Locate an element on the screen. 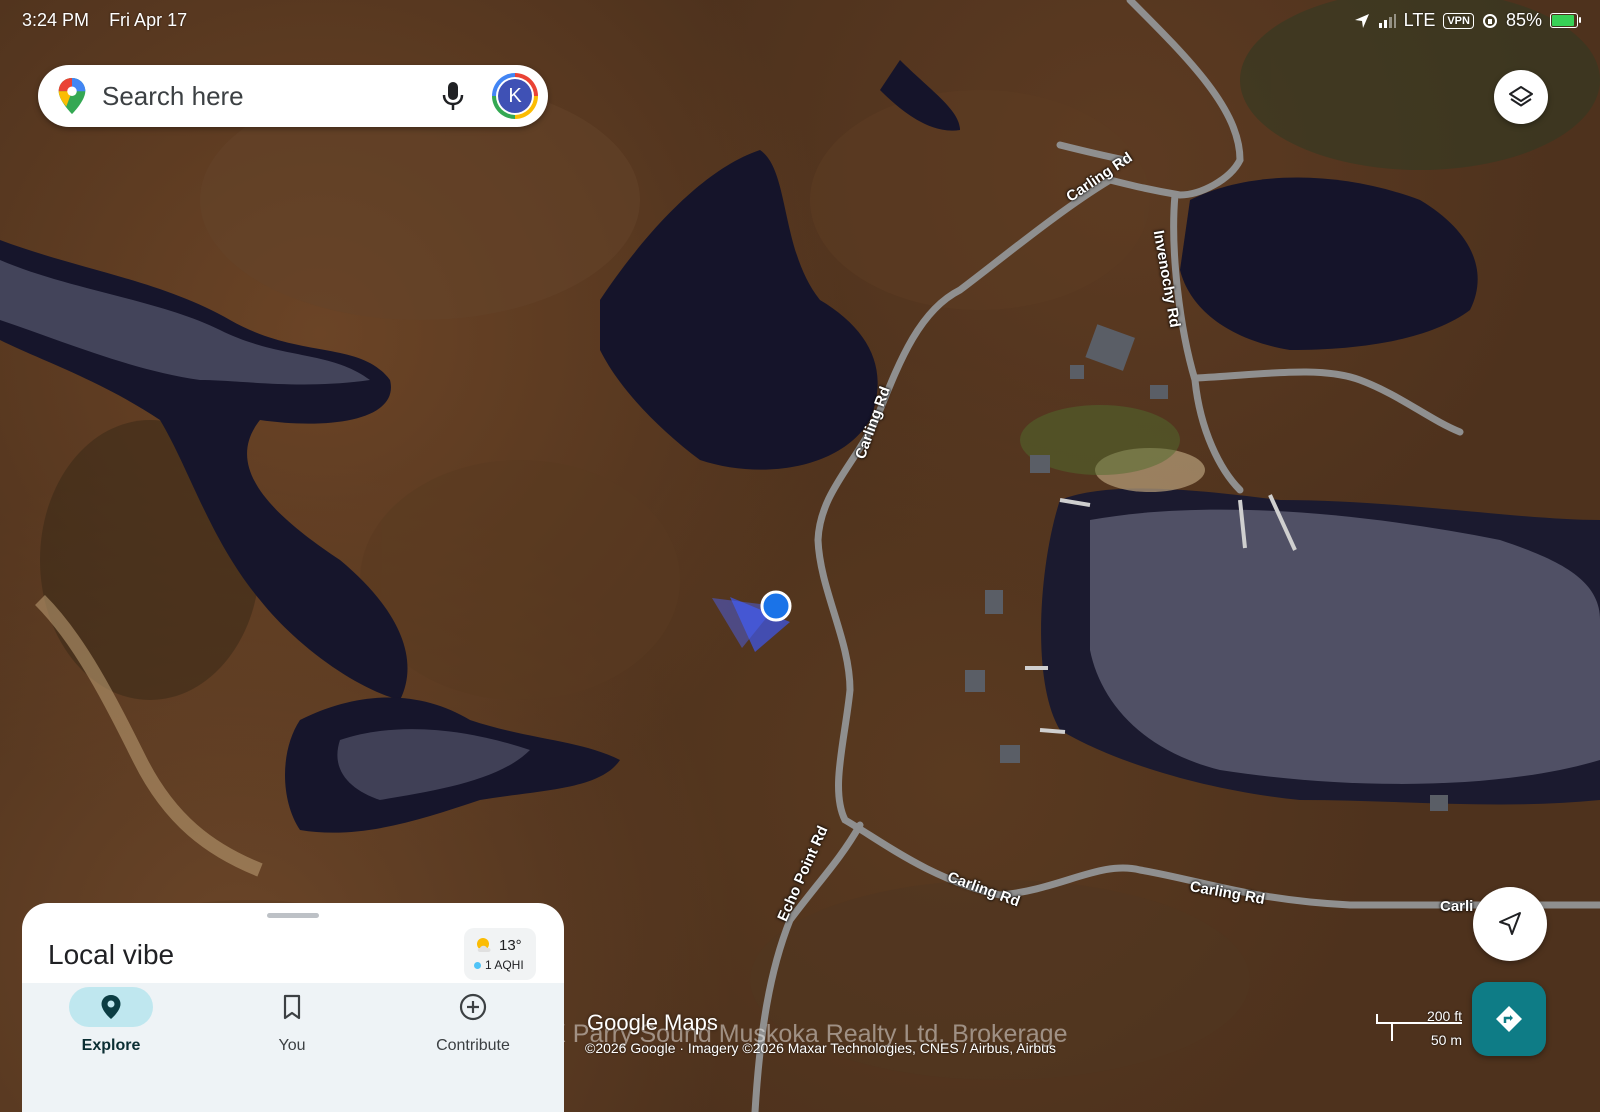  map-layers-button is located at coordinates (1521, 97).